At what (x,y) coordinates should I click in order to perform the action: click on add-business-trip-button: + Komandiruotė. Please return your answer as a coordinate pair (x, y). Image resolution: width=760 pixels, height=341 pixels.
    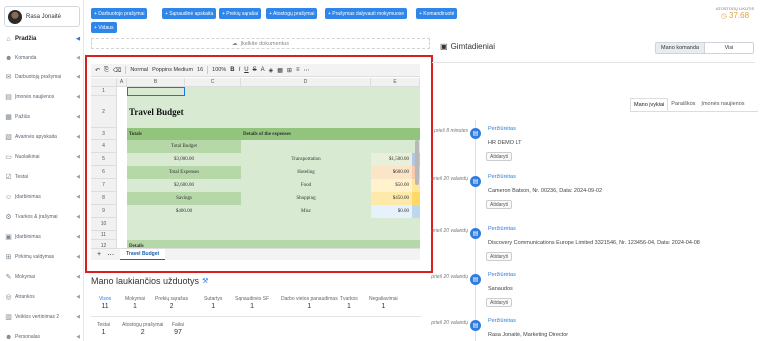
    Looking at the image, I should click on (437, 13).